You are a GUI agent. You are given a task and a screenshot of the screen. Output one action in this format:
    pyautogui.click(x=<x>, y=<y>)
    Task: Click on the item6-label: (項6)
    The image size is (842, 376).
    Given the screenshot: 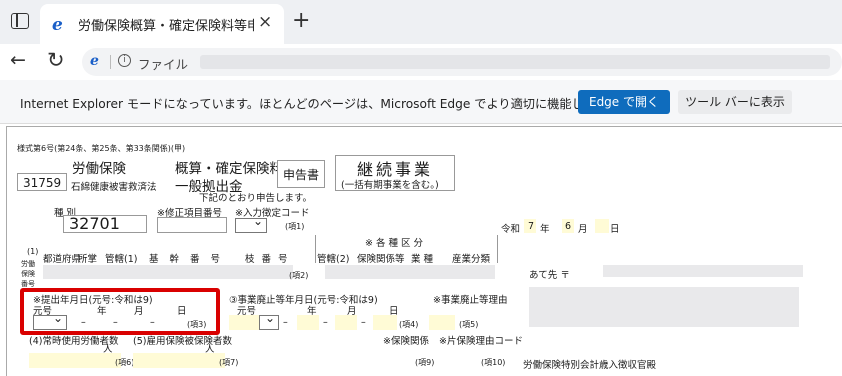 What is the action you would take?
    pyautogui.click(x=125, y=362)
    